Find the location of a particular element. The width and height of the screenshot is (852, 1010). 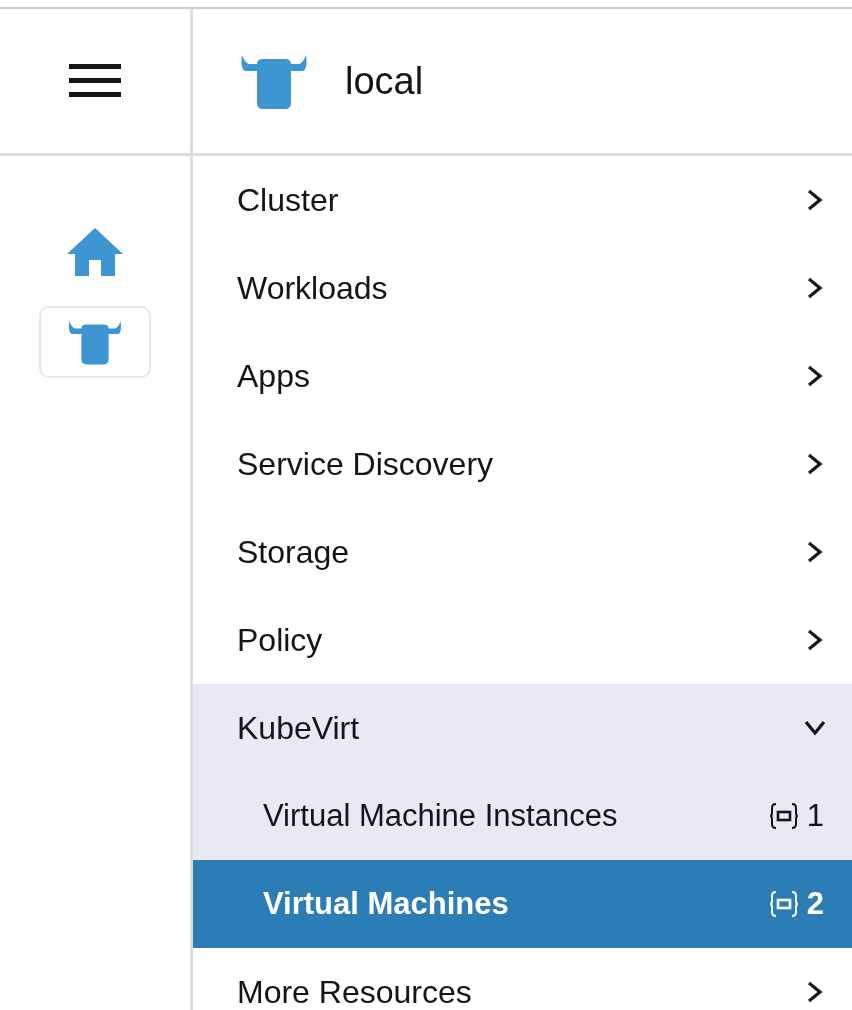

menu-group: Cluster is located at coordinates (522, 200).